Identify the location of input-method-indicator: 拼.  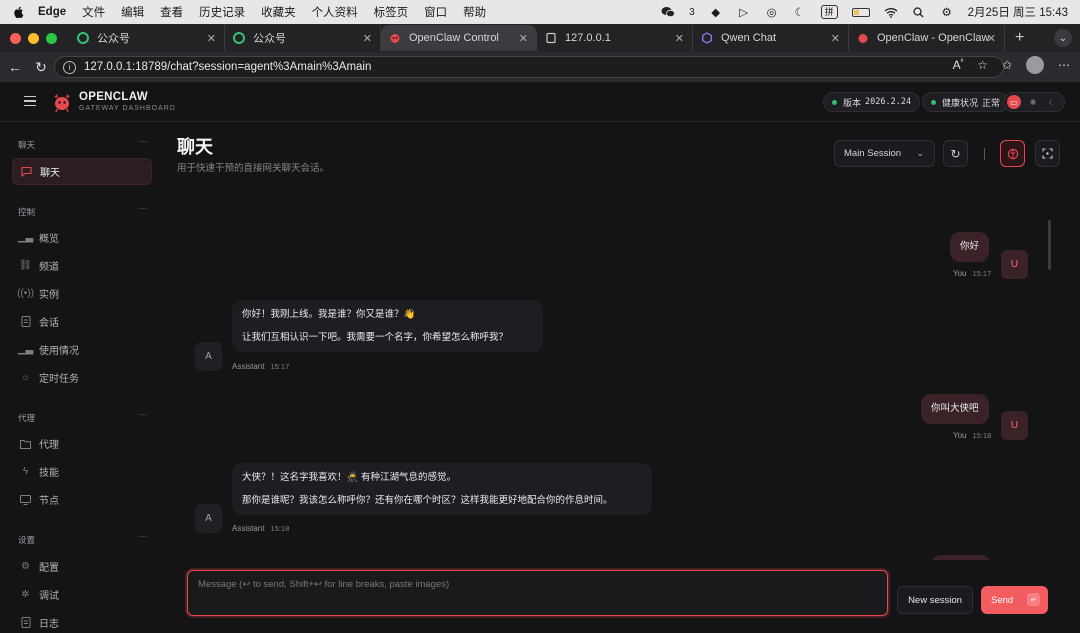
(829, 12).